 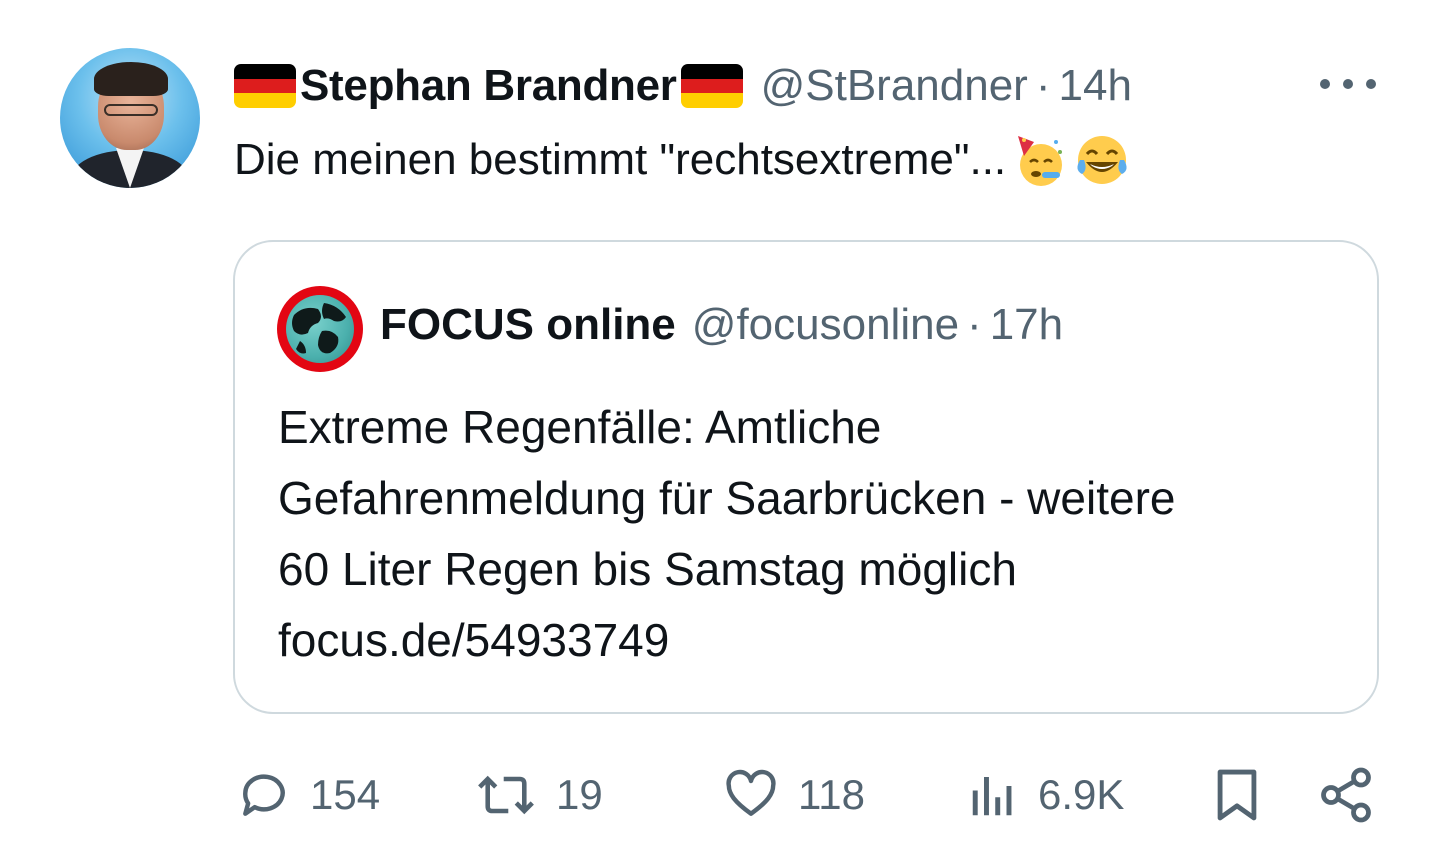 I want to click on bookmark-button, so click(x=1237, y=795).